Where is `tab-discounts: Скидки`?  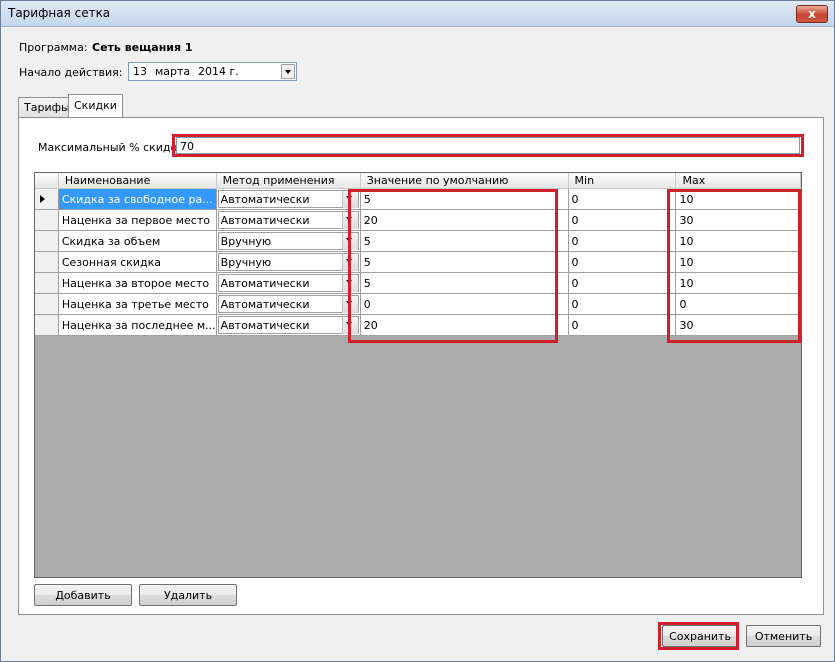 tab-discounts: Скидки is located at coordinates (95, 105).